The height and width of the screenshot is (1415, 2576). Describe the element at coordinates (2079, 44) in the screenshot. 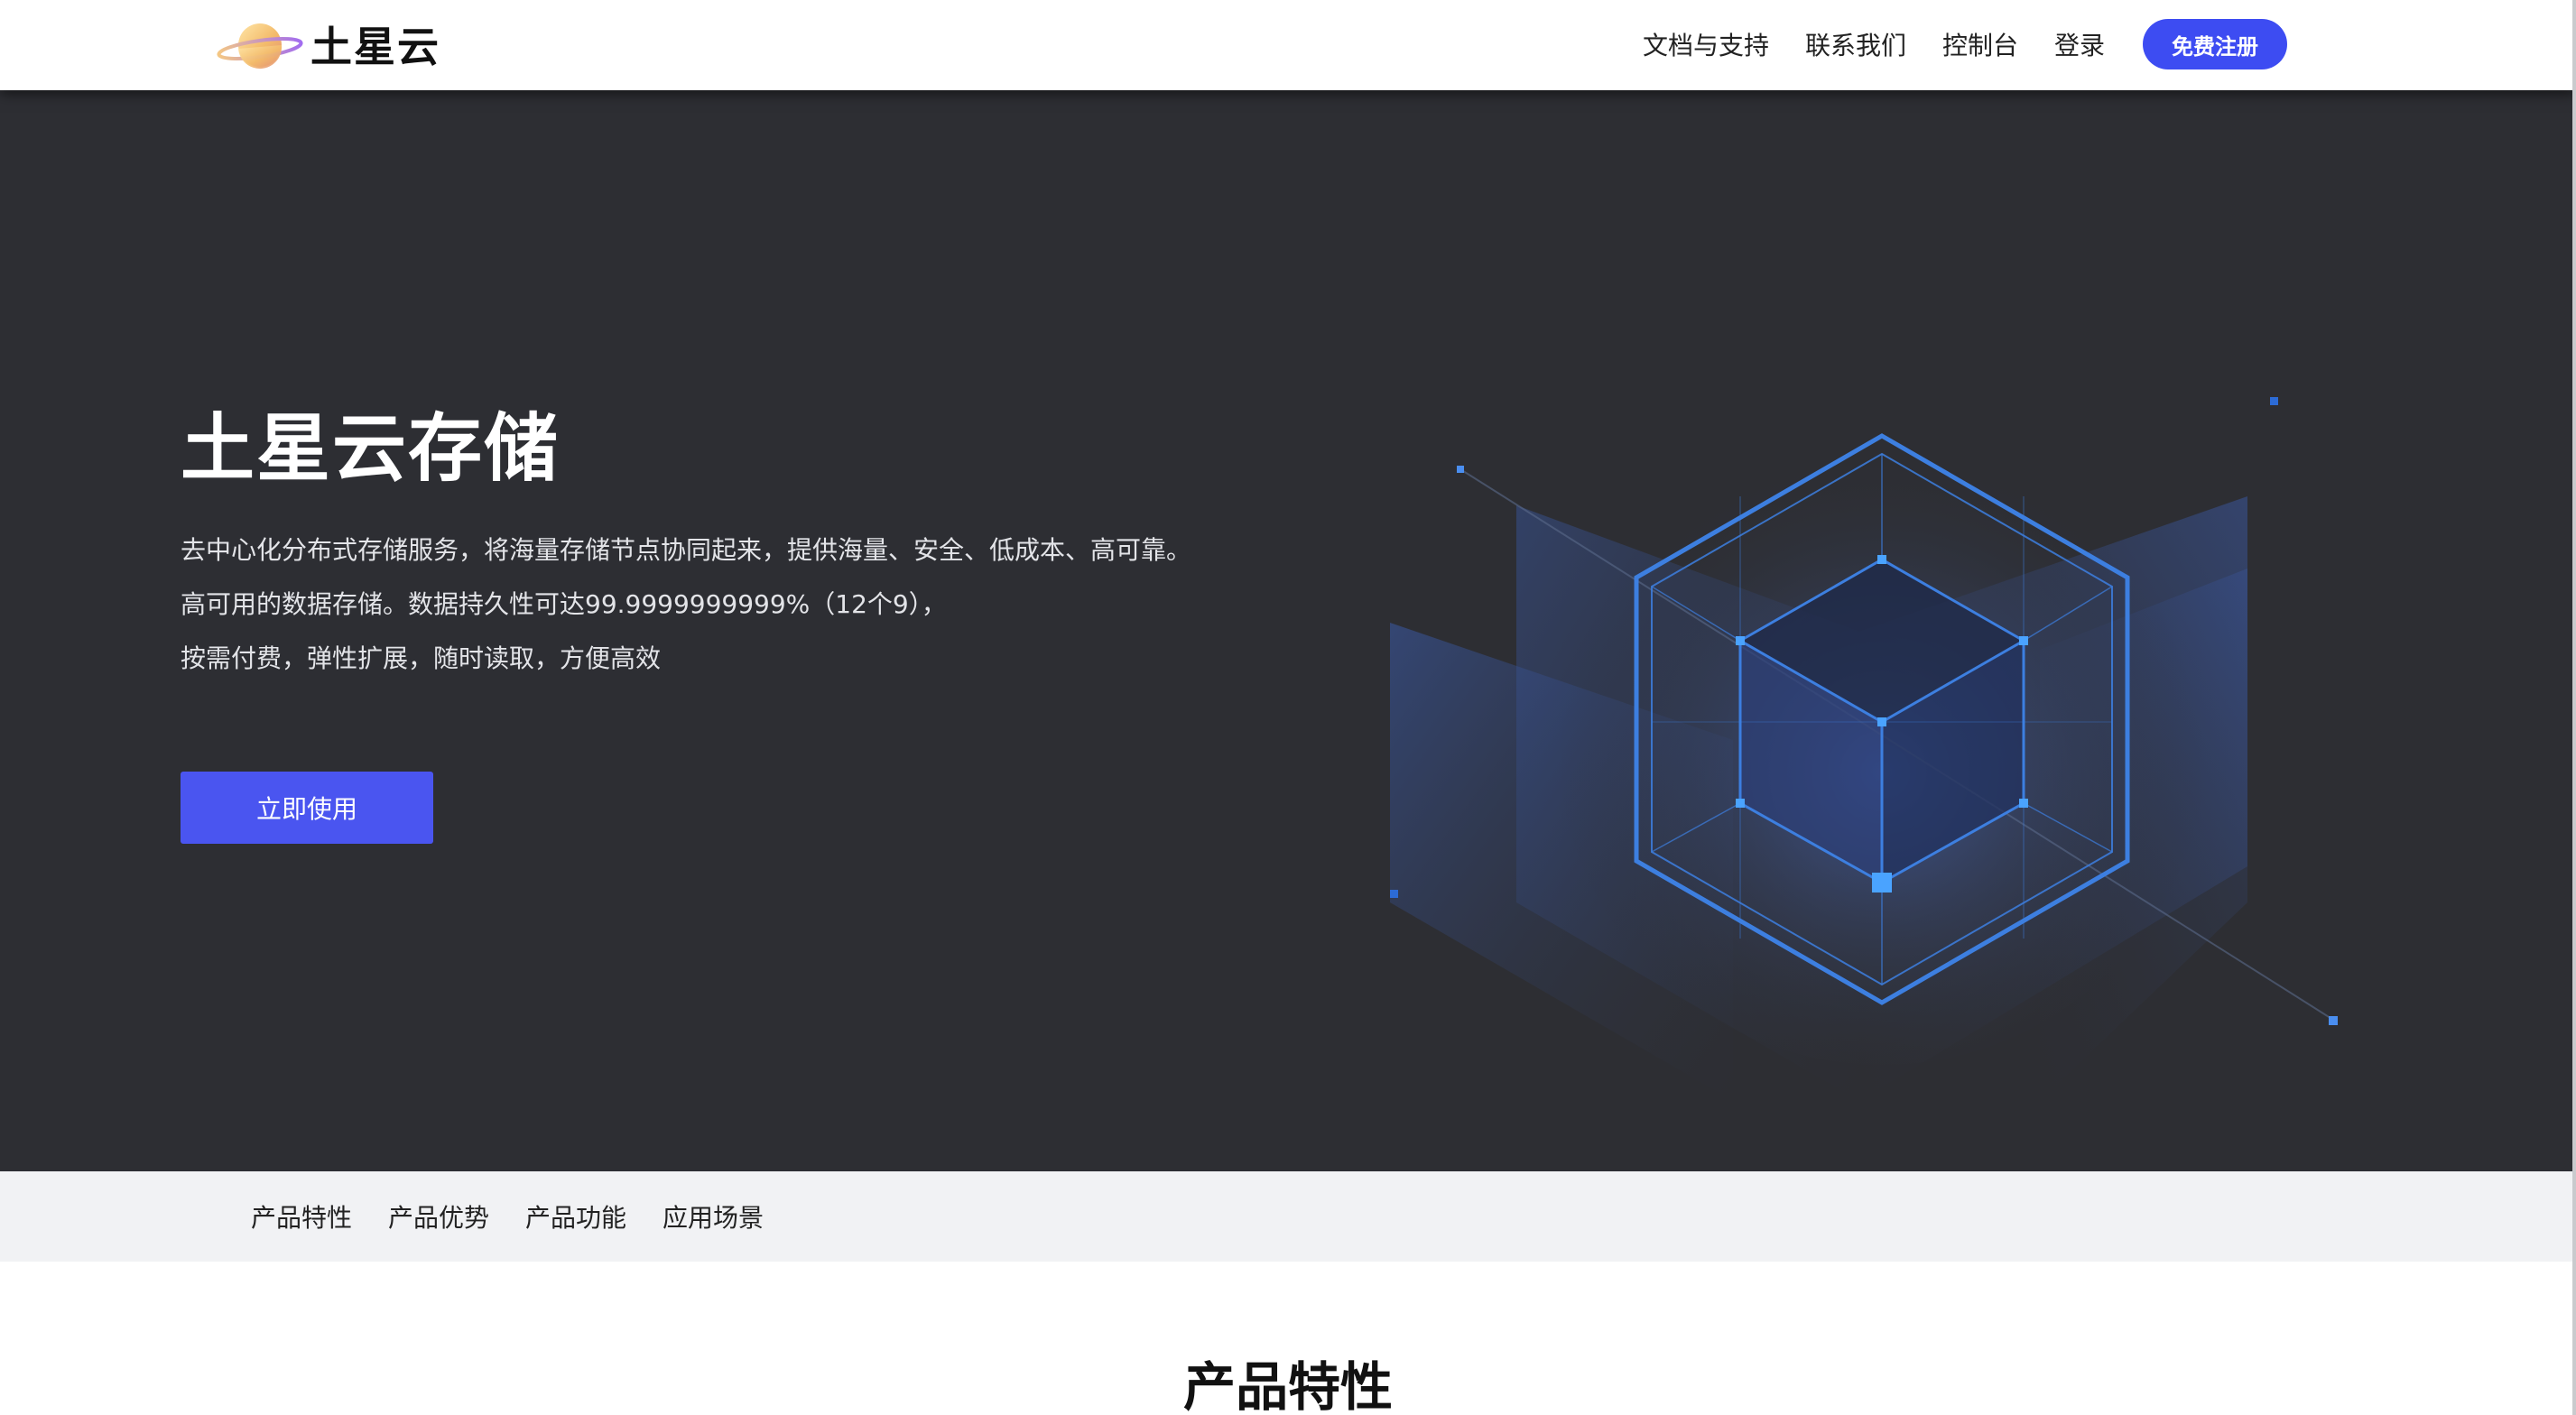

I see `nav-login: 登录` at that location.